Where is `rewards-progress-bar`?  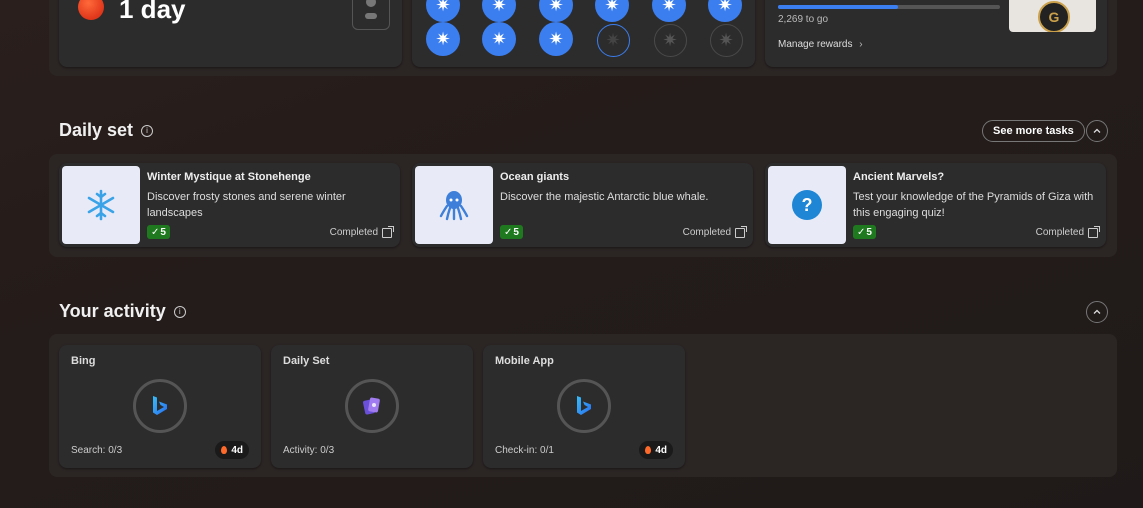 rewards-progress-bar is located at coordinates (889, 7).